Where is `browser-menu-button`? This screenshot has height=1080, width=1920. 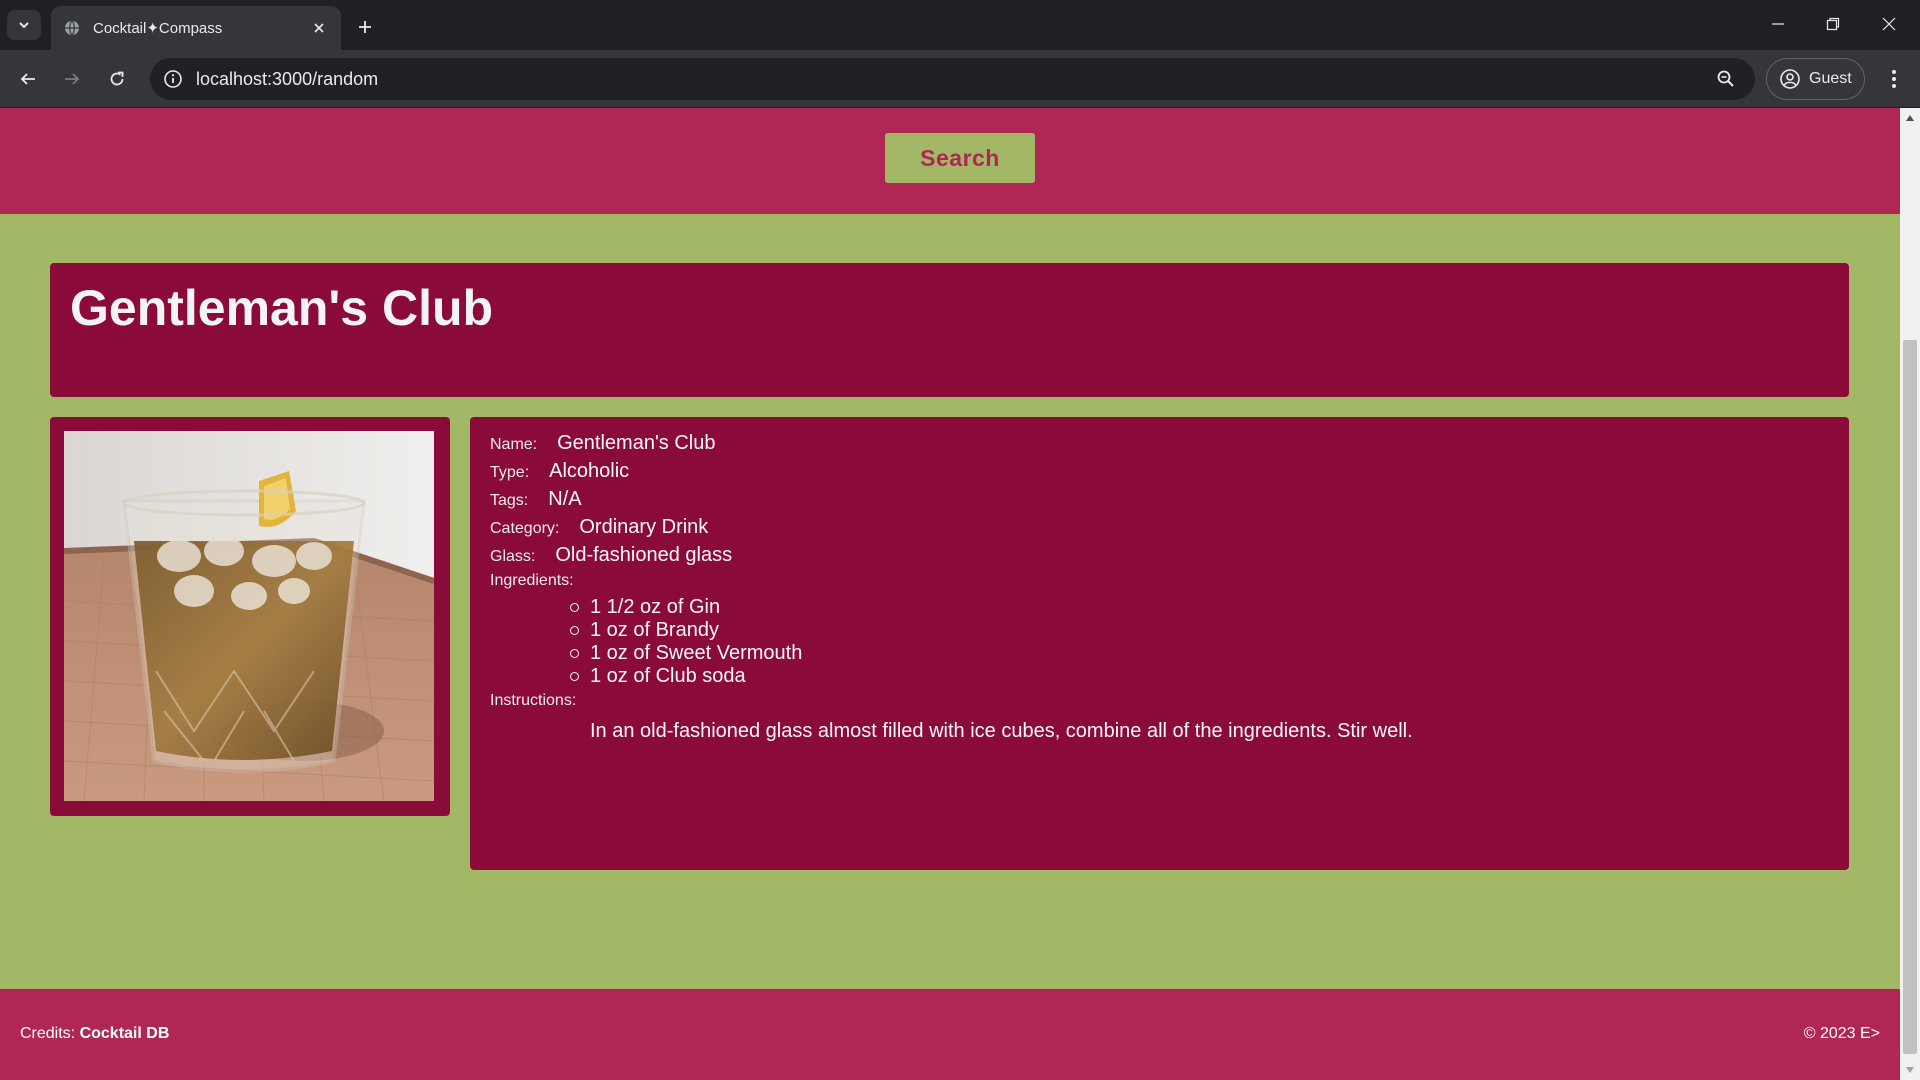 browser-menu-button is located at coordinates (1894, 79).